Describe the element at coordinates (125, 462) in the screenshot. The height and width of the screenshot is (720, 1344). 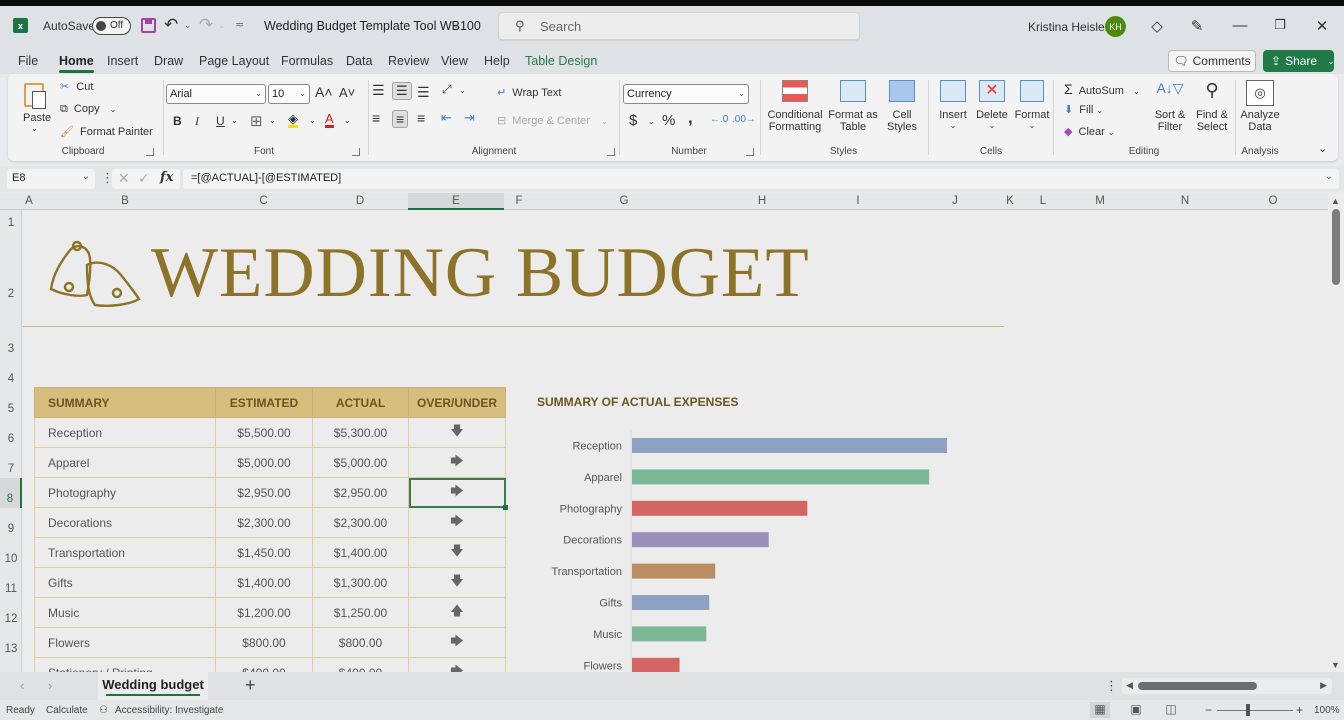
I see `name-cell: Apparel` at that location.